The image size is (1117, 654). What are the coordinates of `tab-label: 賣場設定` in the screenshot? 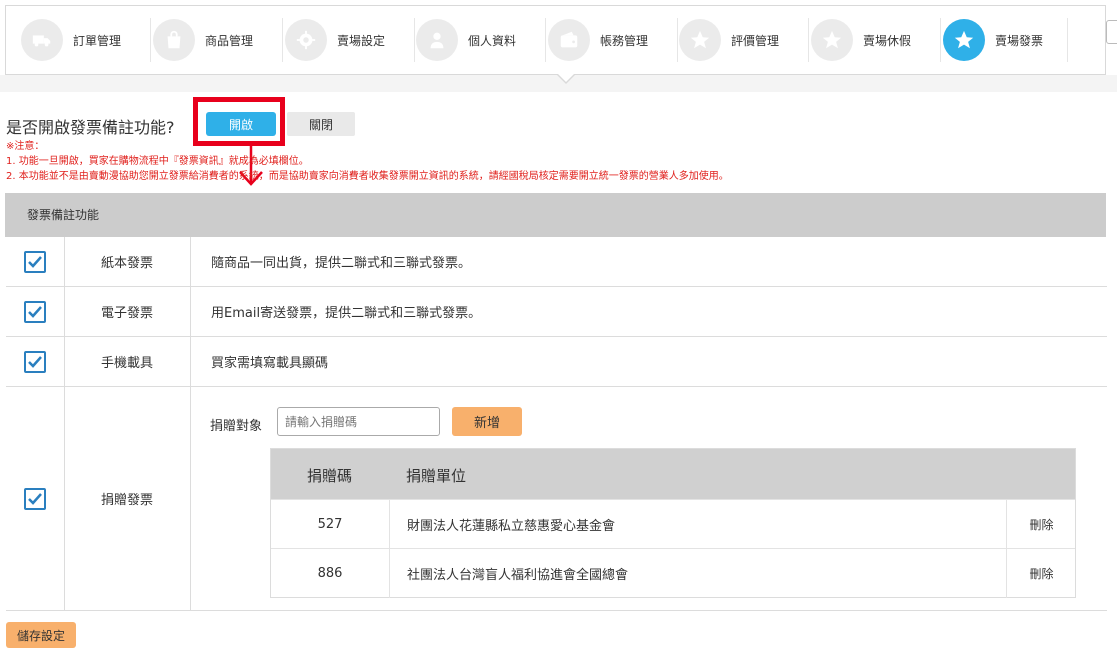 It's located at (361, 40).